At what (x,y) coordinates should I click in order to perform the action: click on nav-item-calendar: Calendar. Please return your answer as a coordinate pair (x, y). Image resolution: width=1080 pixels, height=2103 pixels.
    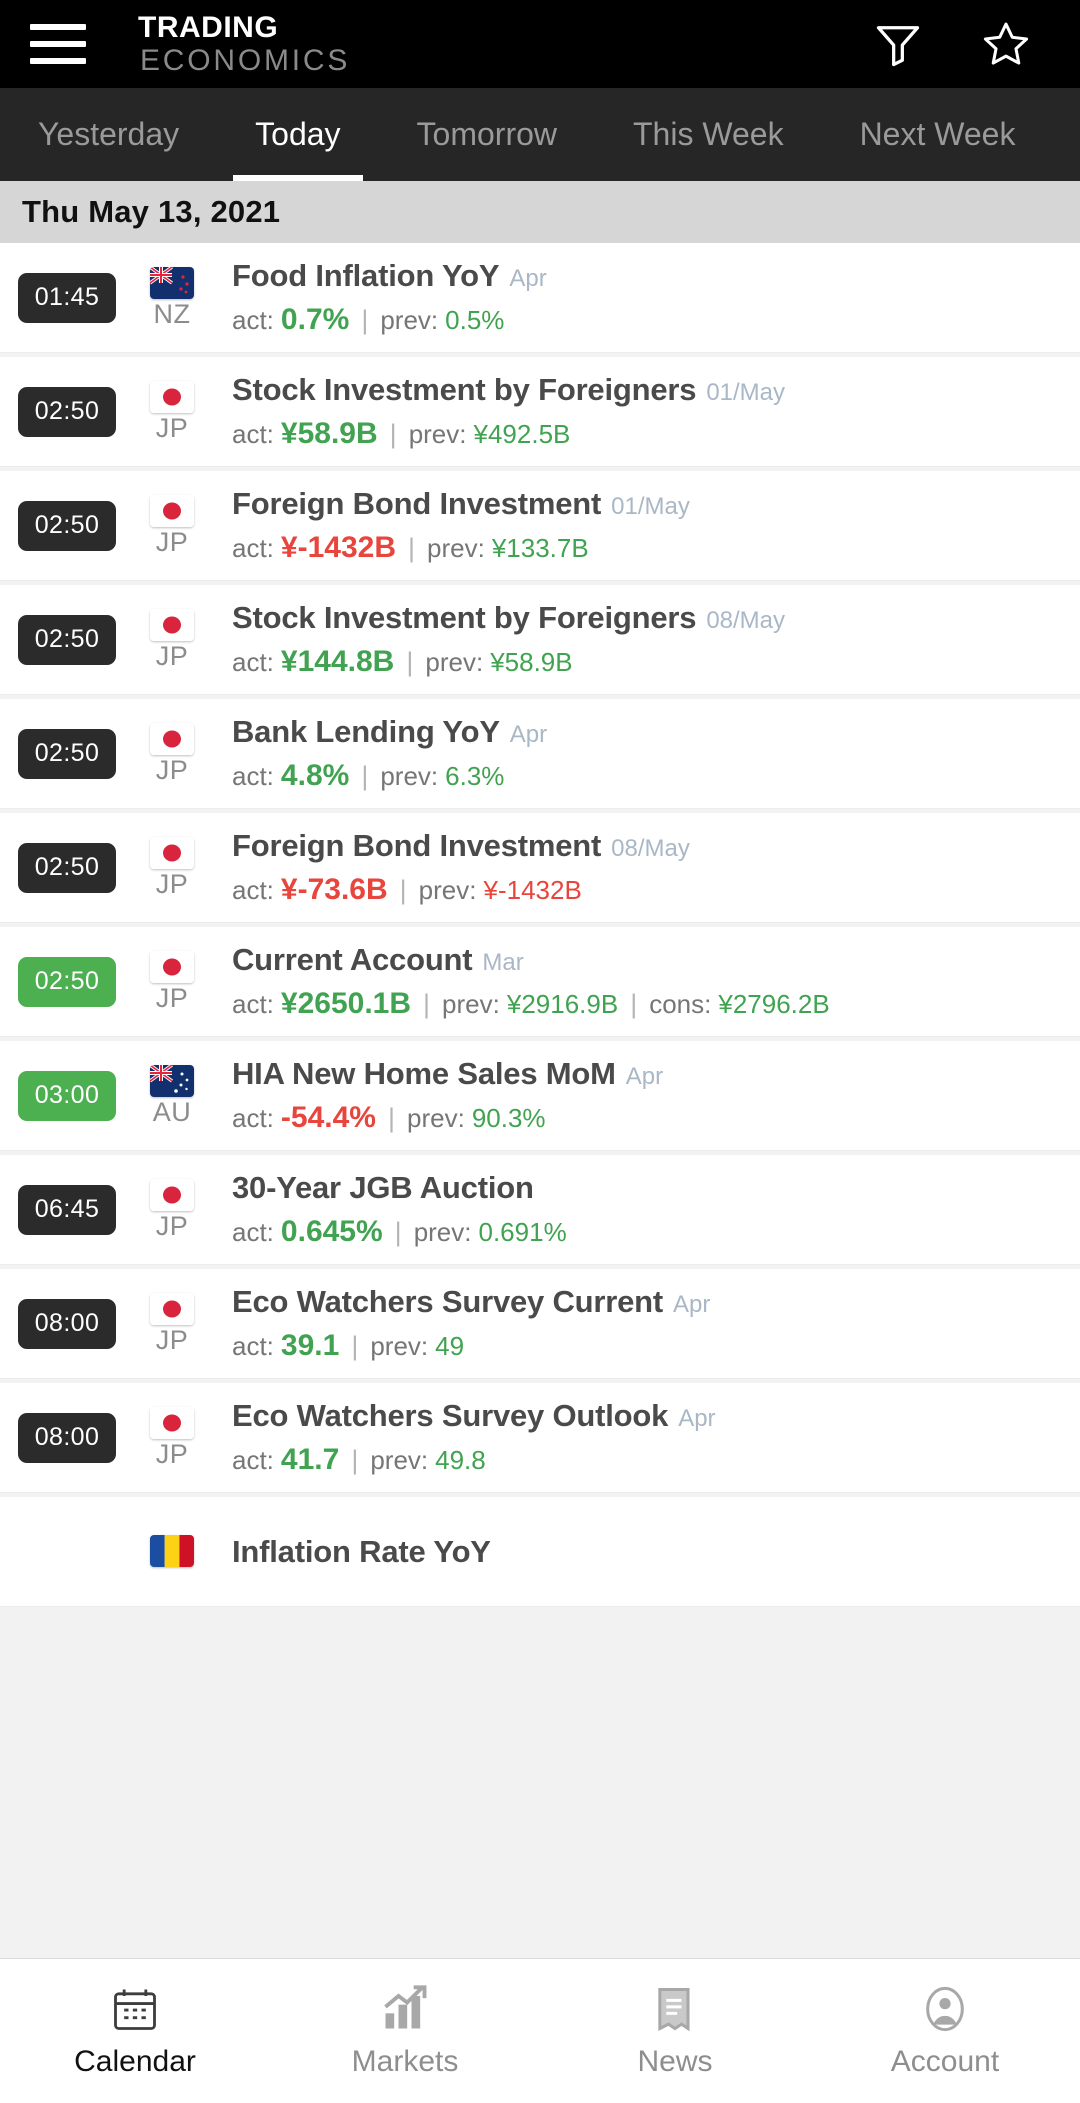
    Looking at the image, I should click on (135, 2031).